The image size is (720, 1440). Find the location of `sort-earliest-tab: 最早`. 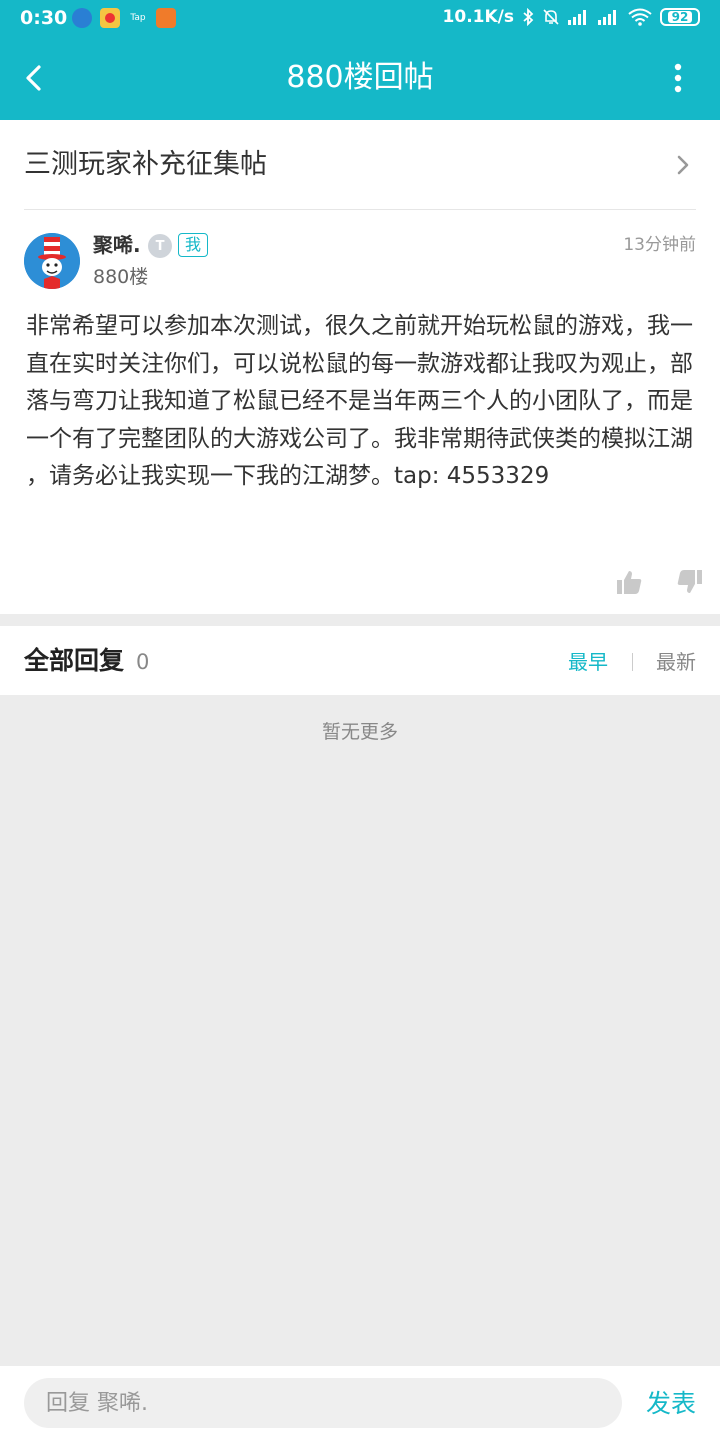

sort-earliest-tab: 最早 is located at coordinates (588, 662).